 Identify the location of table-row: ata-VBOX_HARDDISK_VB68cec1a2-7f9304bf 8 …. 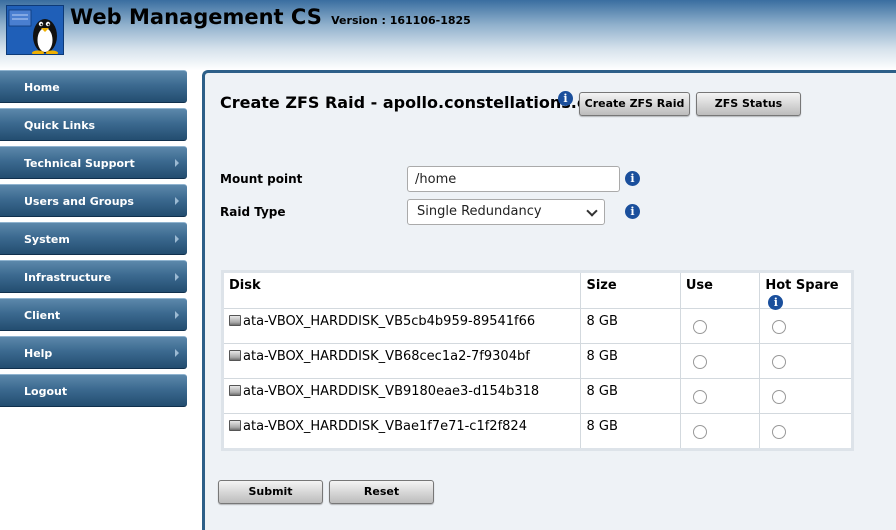
(537, 361).